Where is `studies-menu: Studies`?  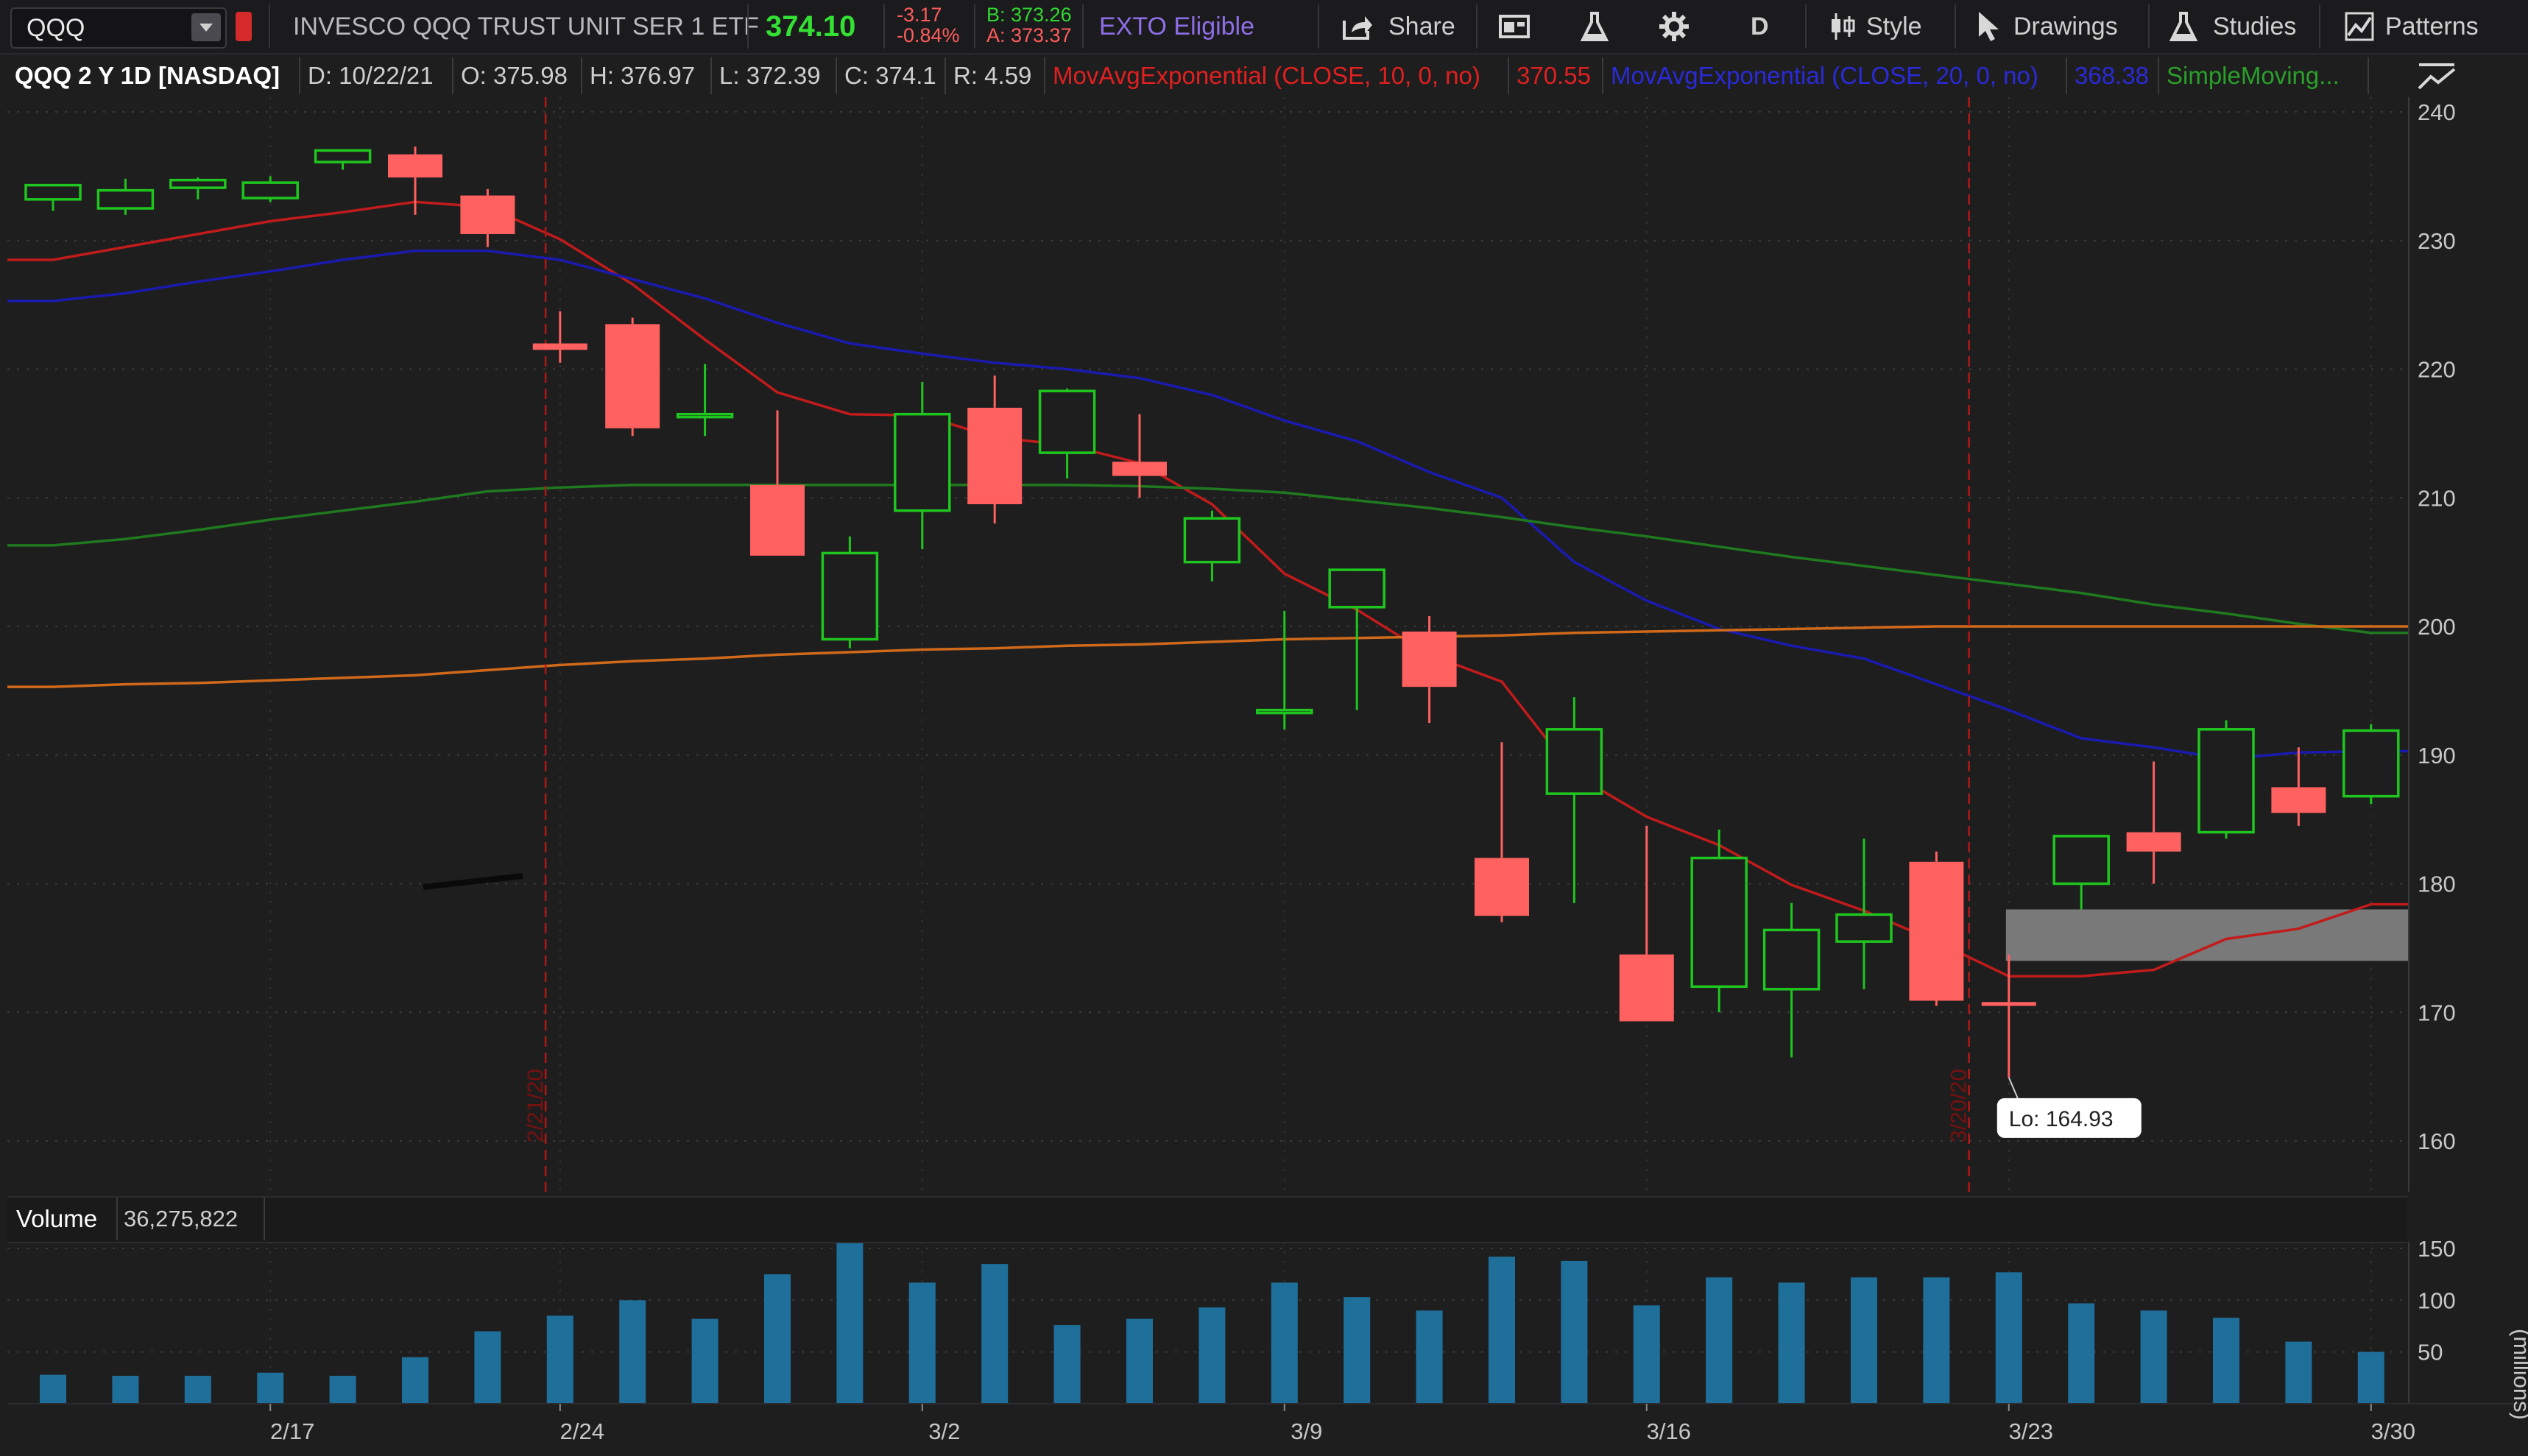 studies-menu: Studies is located at coordinates (2254, 26).